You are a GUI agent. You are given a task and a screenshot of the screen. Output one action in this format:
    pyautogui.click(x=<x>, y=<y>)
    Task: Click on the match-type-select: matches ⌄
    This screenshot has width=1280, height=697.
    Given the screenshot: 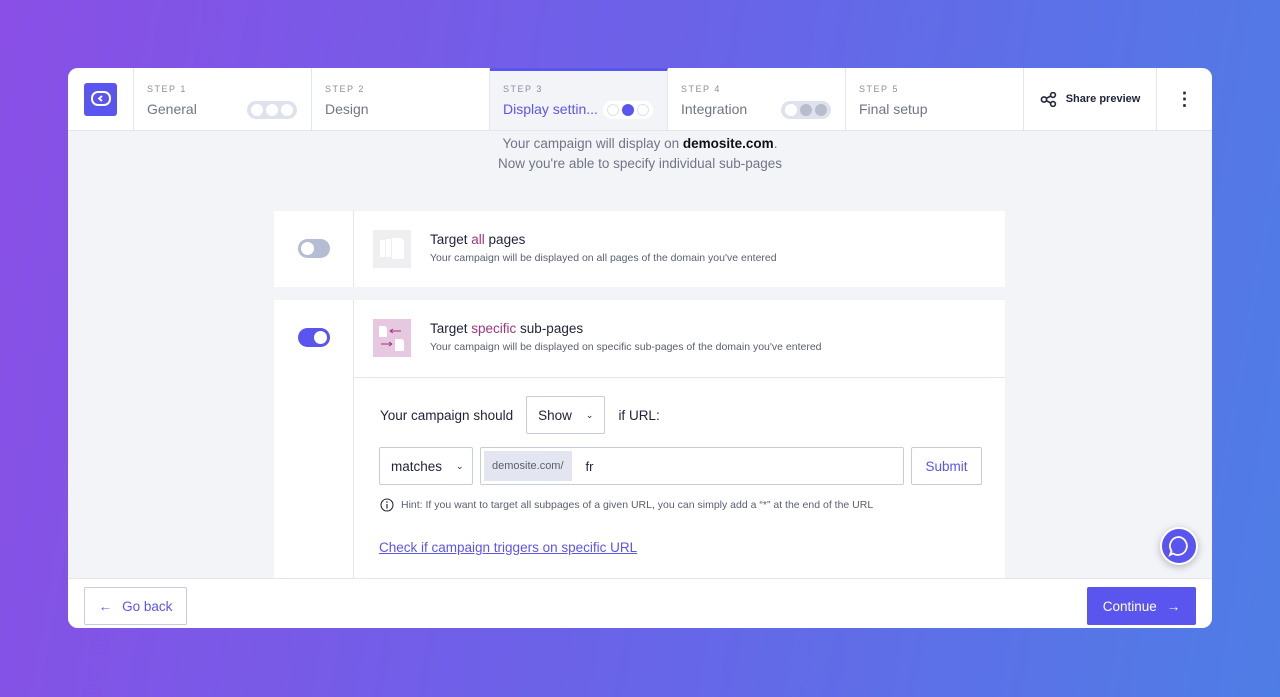 What is the action you would take?
    pyautogui.click(x=426, y=466)
    